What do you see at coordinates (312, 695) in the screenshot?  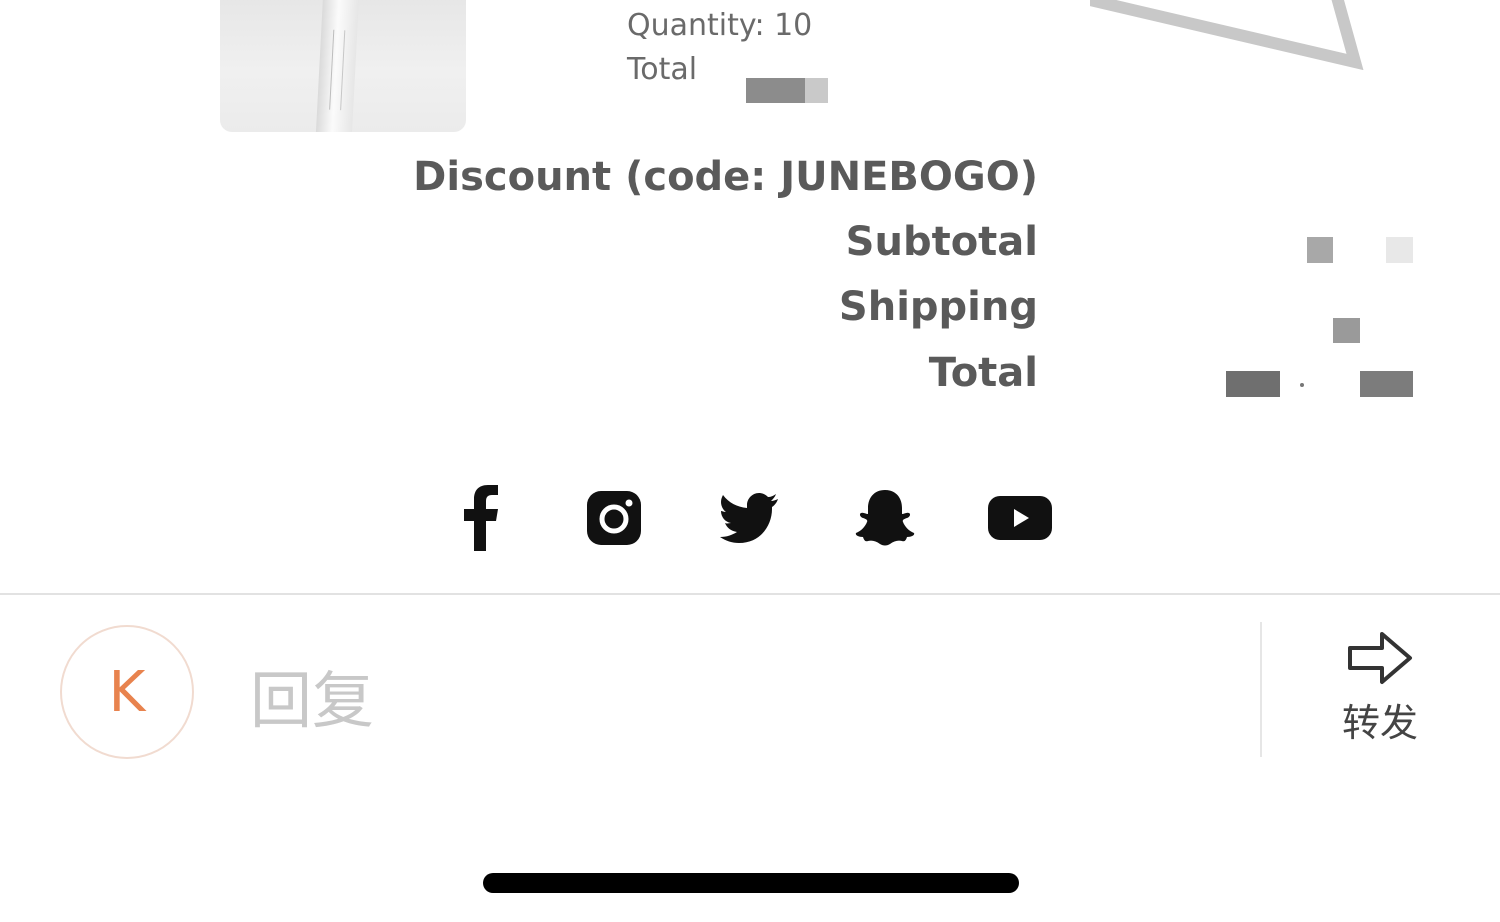 I see `reply-input: 回复` at bounding box center [312, 695].